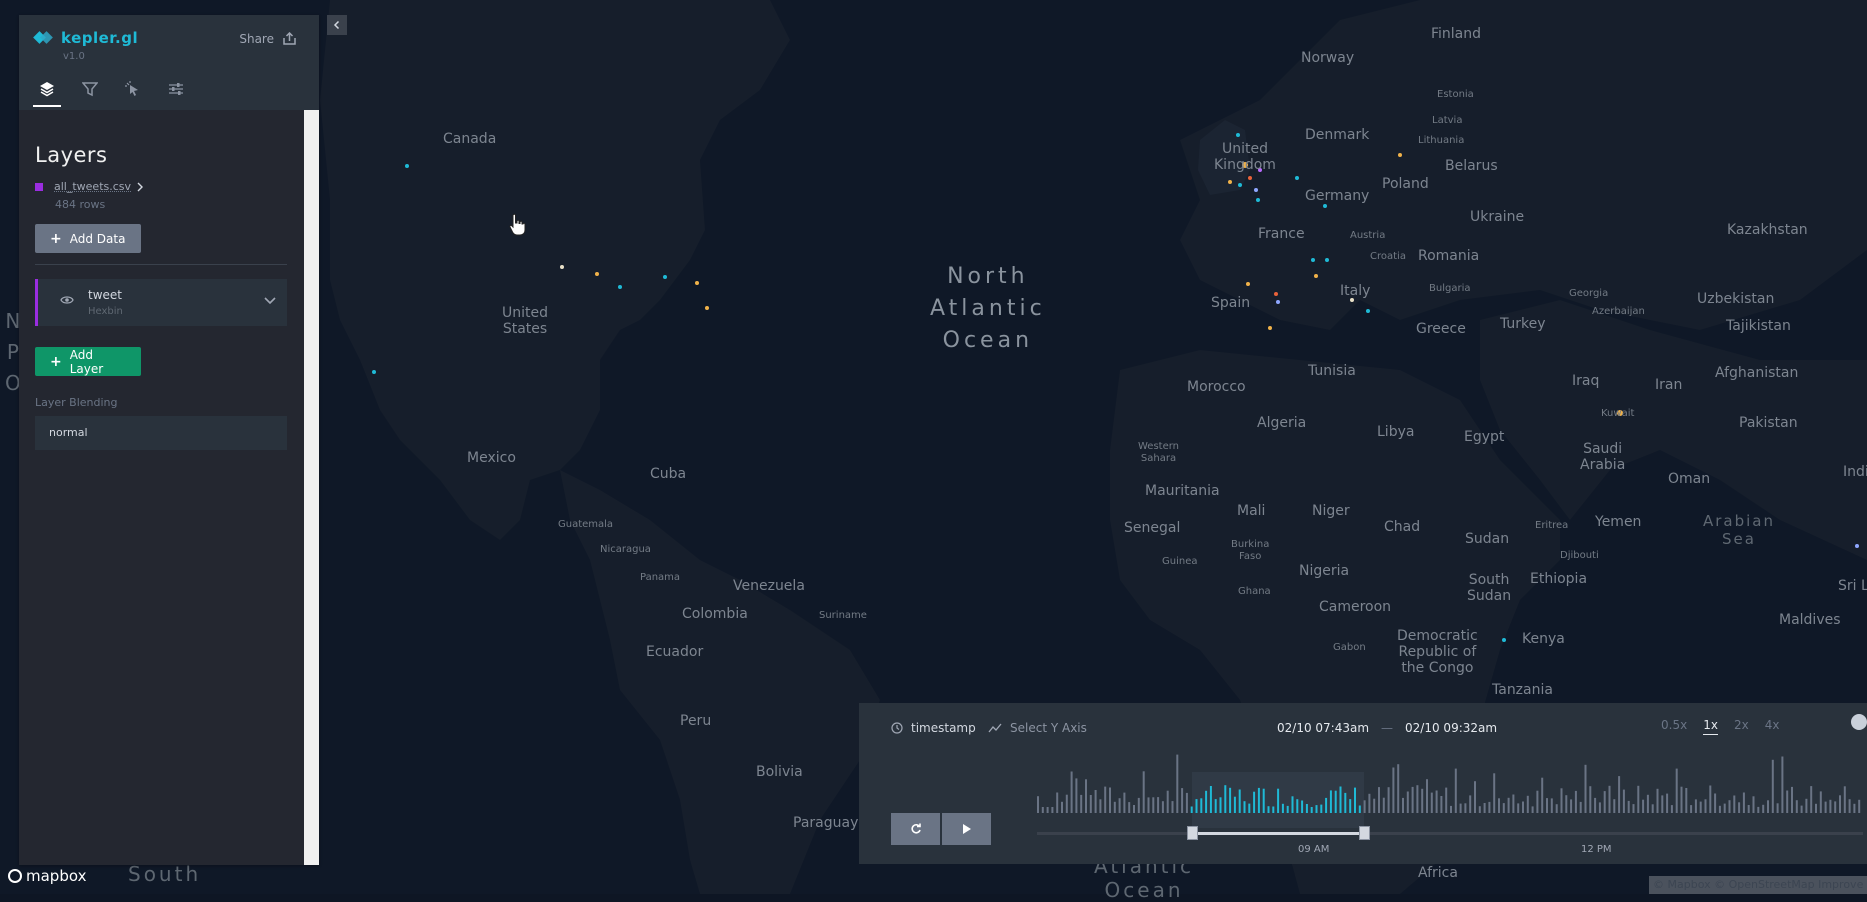 The width and height of the screenshot is (1867, 902). I want to click on speed-option: 0.5x, so click(1674, 726).